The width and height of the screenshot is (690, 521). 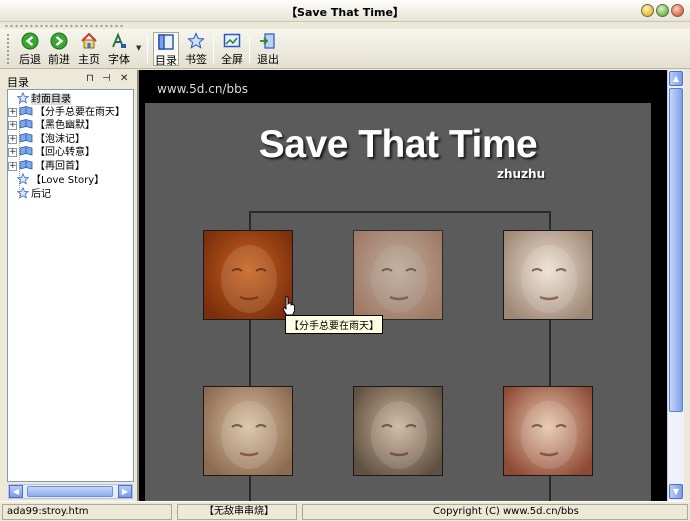 I want to click on bookmark-label: 书签, so click(x=196, y=59).